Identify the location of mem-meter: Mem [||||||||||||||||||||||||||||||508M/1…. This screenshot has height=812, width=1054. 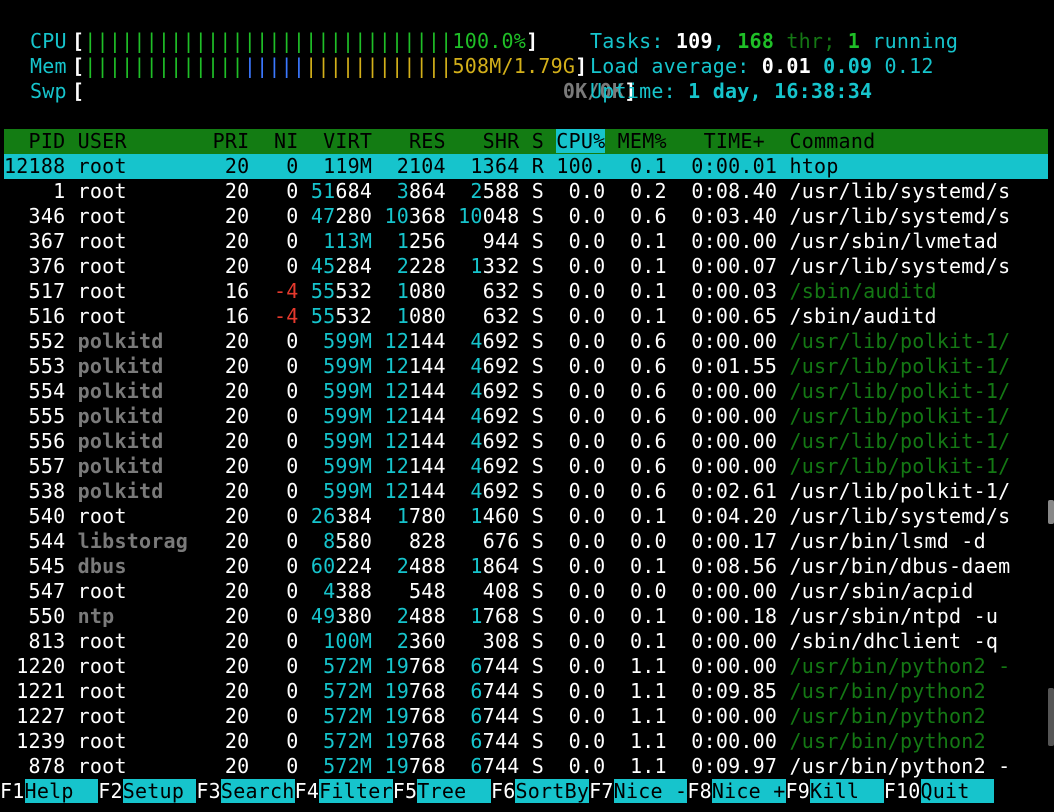
(309, 66).